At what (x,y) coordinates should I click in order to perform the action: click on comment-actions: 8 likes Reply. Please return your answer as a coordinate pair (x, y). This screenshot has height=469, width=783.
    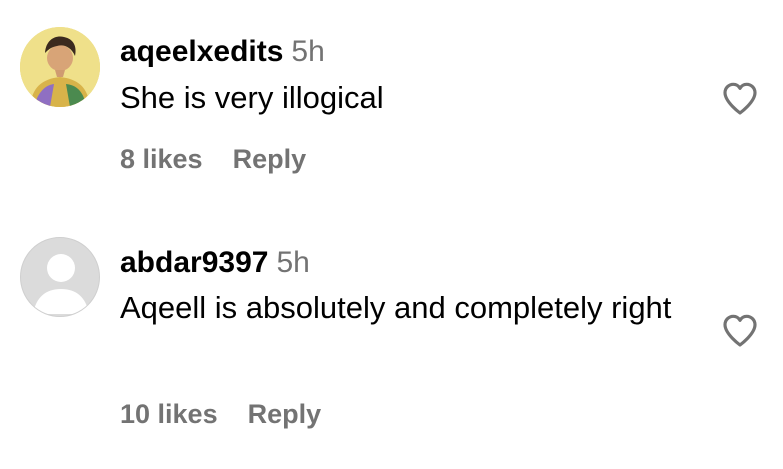
    Looking at the image, I should click on (213, 159).